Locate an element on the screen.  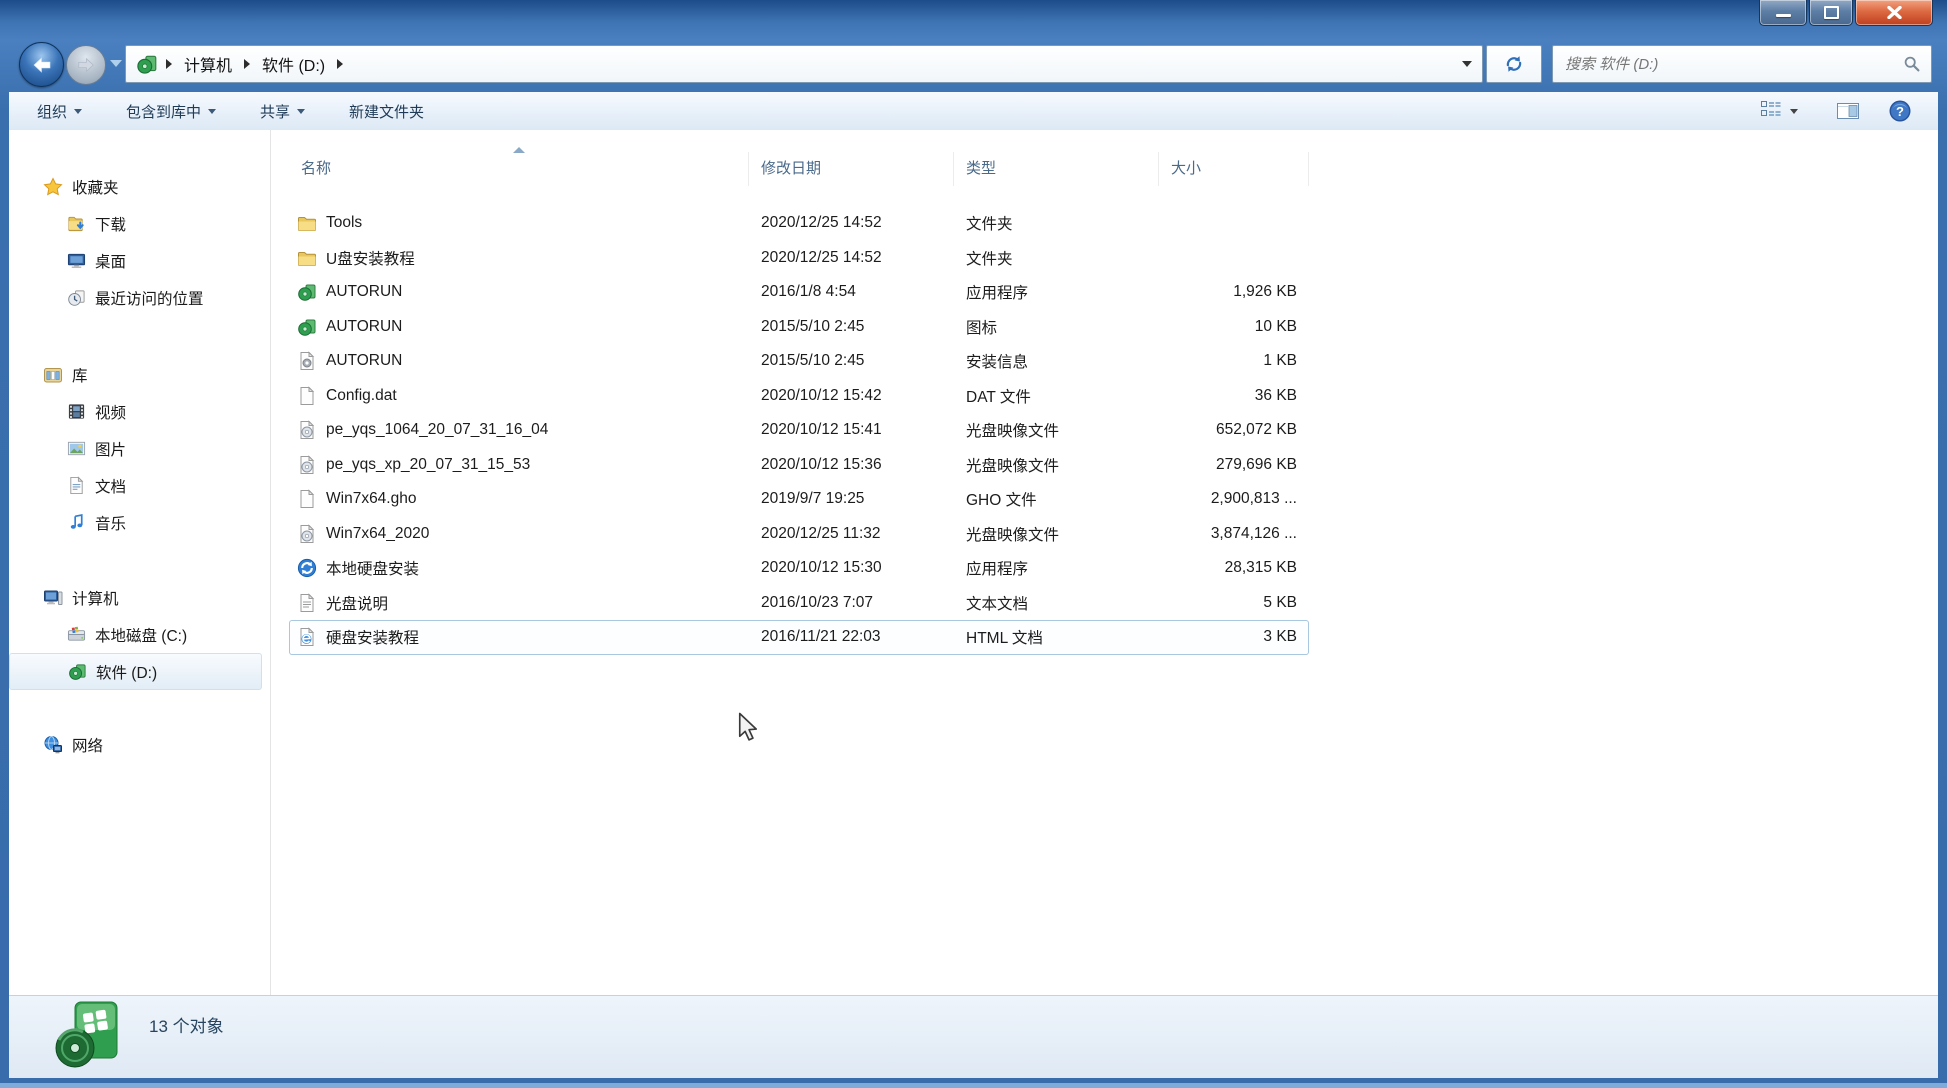
table-row: 硬盘安装教程 2016/11/21 22:03 HTML 文档 3 KB is located at coordinates (799, 637).